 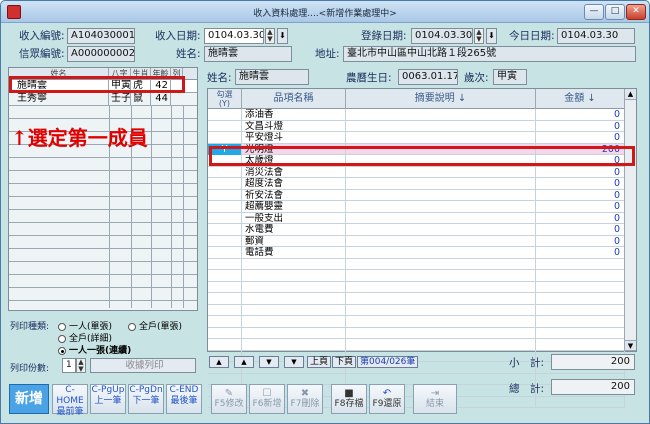 What do you see at coordinates (527, 363) in the screenshot?
I see `subtotal-label: 小 計:` at bounding box center [527, 363].